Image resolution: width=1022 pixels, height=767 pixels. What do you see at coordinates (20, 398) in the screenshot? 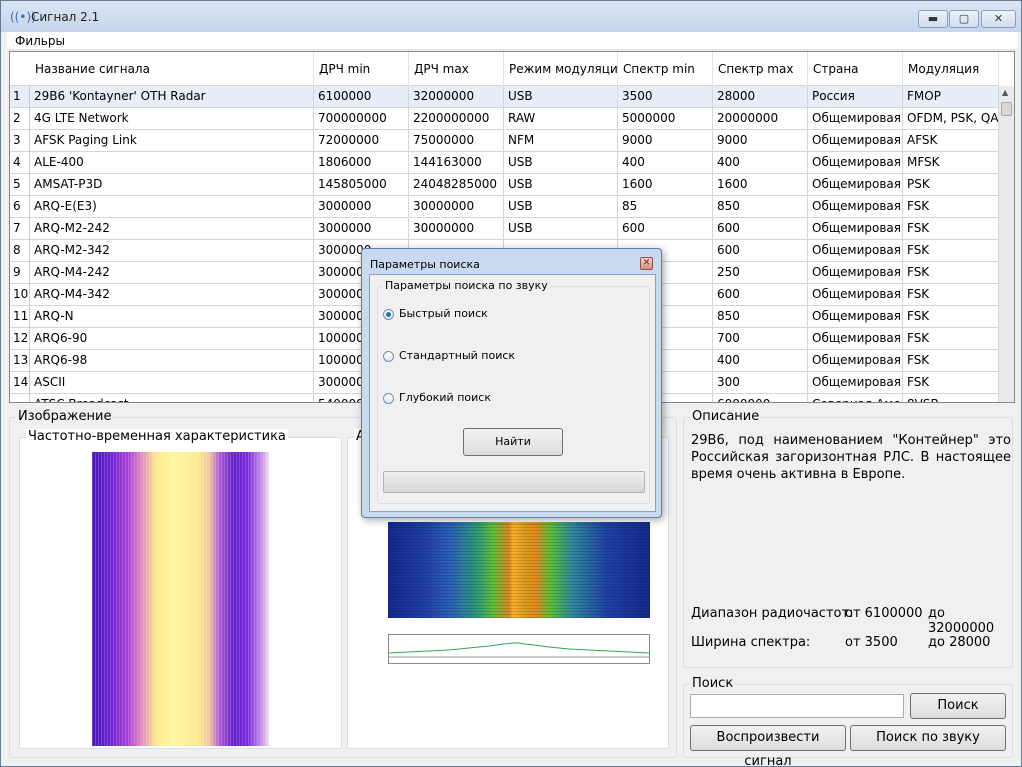
I see `row-number` at bounding box center [20, 398].